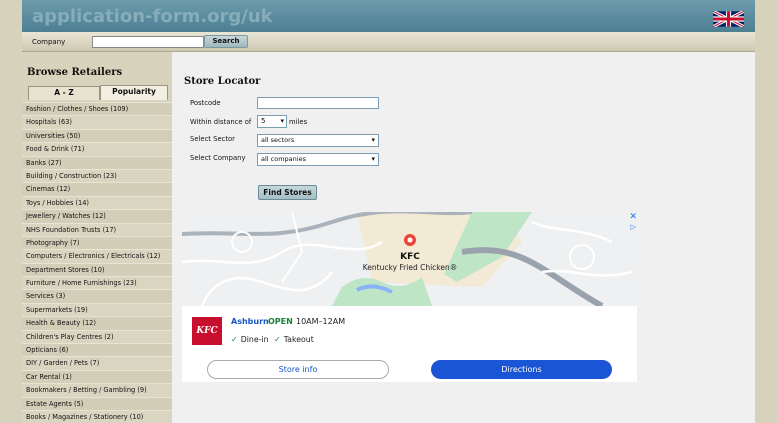  I want to click on category-item: Universities (50), so click(97, 135).